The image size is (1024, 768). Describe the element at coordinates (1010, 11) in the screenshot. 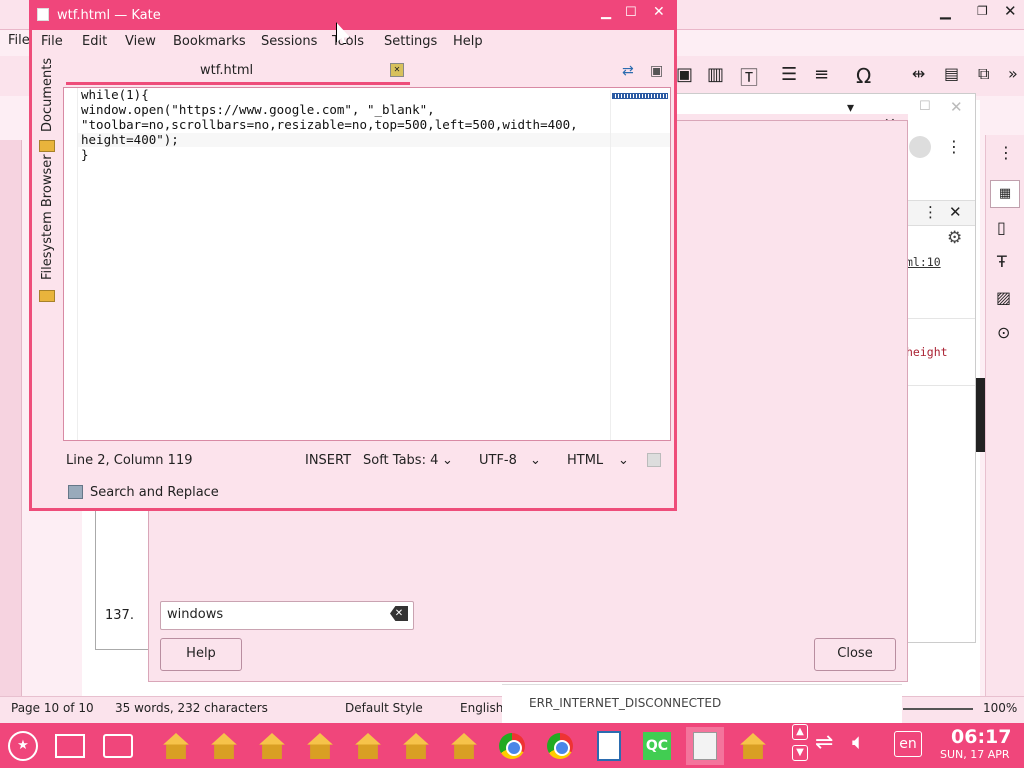

I see `writer-close-button: ✕` at that location.